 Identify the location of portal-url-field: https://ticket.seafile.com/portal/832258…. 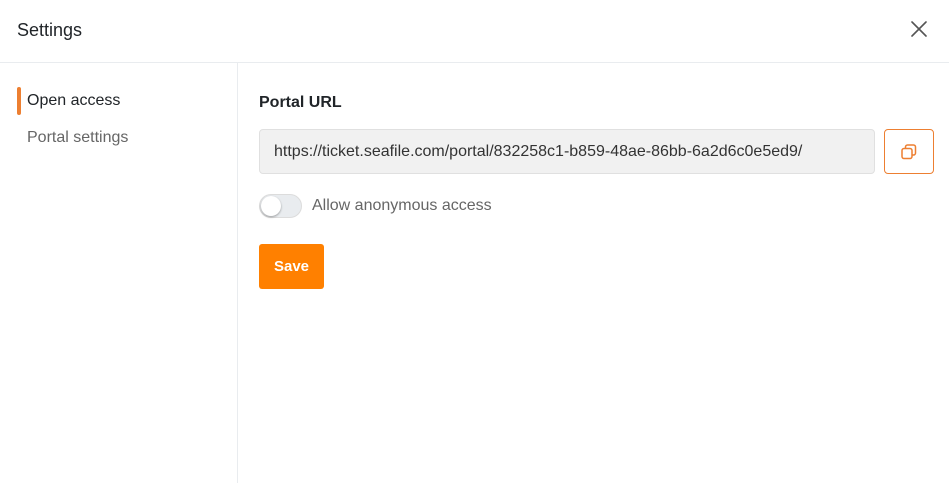
(567, 151).